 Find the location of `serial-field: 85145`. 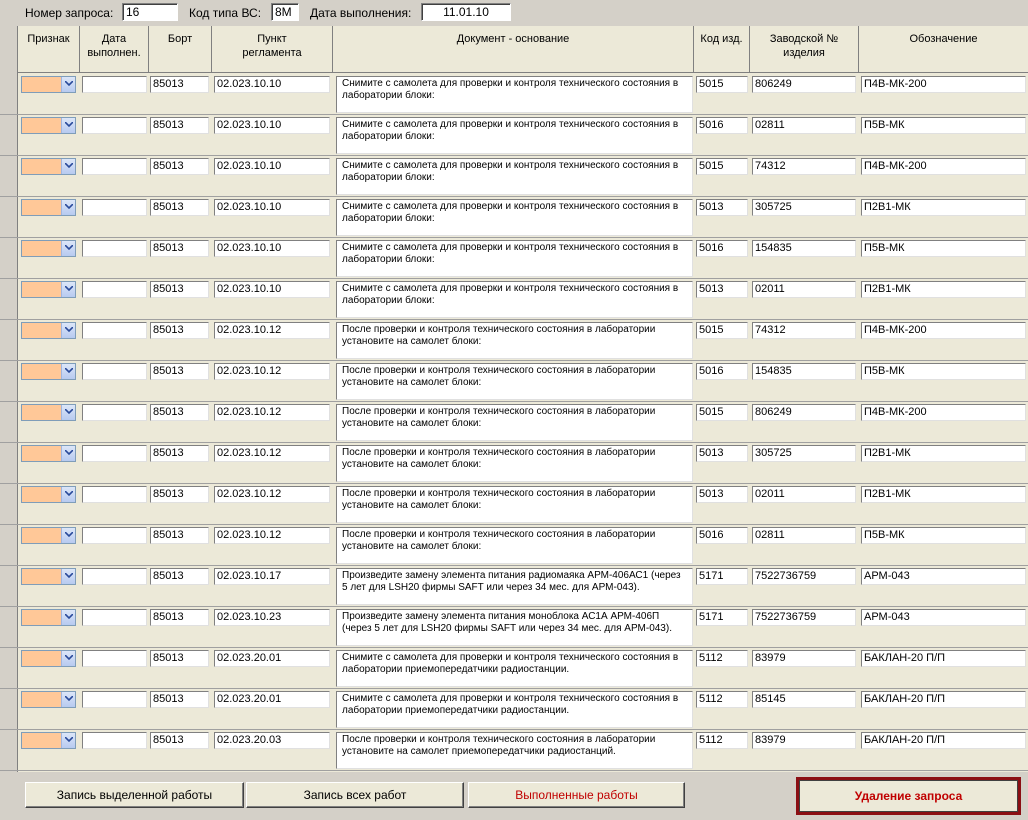

serial-field: 85145 is located at coordinates (804, 699).